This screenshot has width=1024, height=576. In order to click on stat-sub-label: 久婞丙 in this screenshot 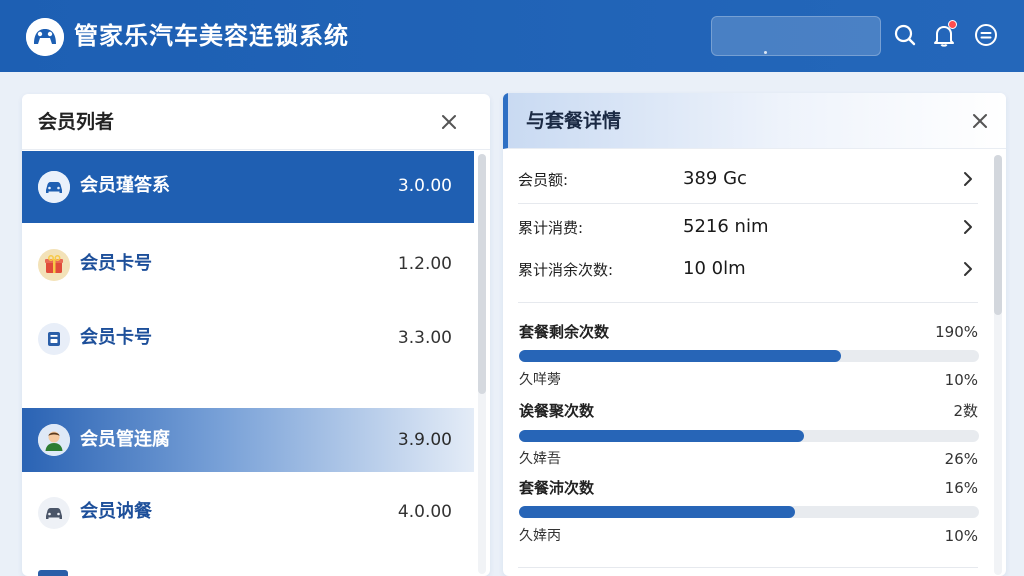, I will do `click(540, 536)`.